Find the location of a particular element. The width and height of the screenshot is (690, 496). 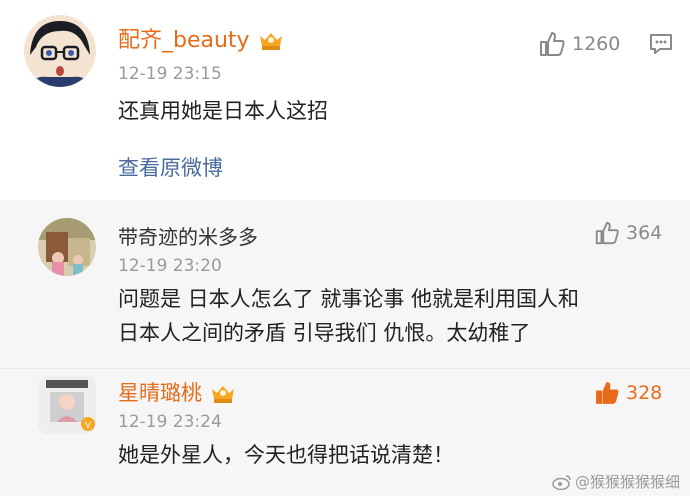

like-count: 328 is located at coordinates (644, 393).